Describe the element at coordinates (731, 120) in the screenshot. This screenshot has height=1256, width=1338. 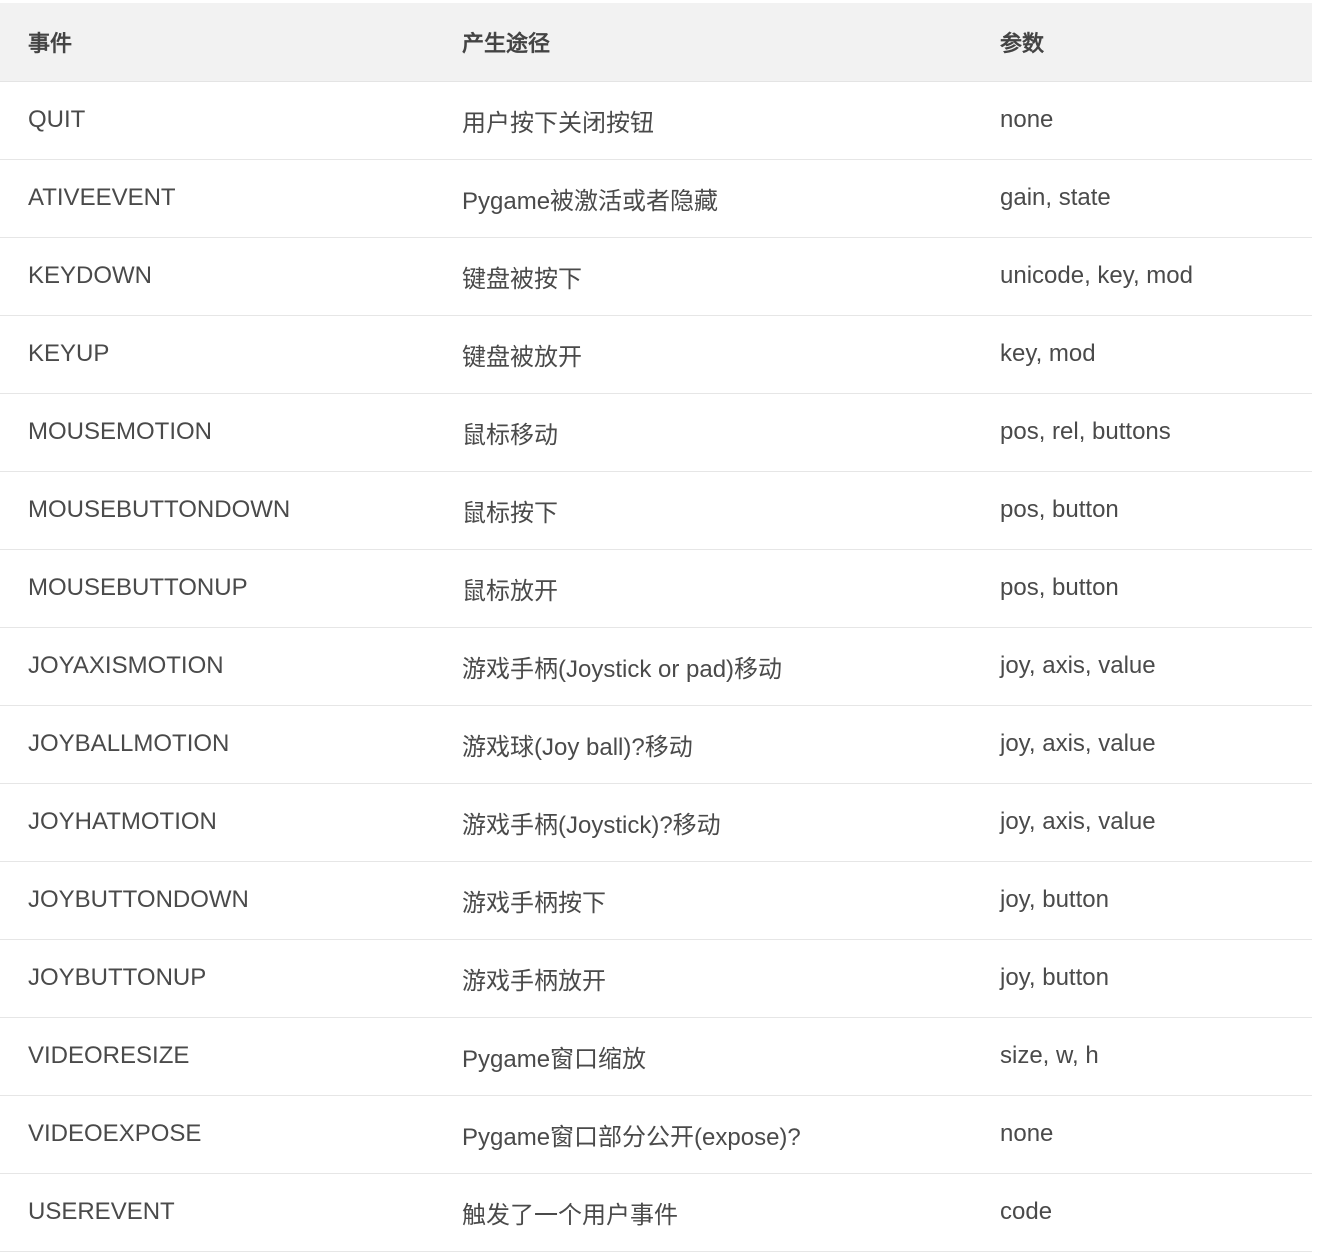
I see `cell-source: 用户按下关闭按钮` at that location.